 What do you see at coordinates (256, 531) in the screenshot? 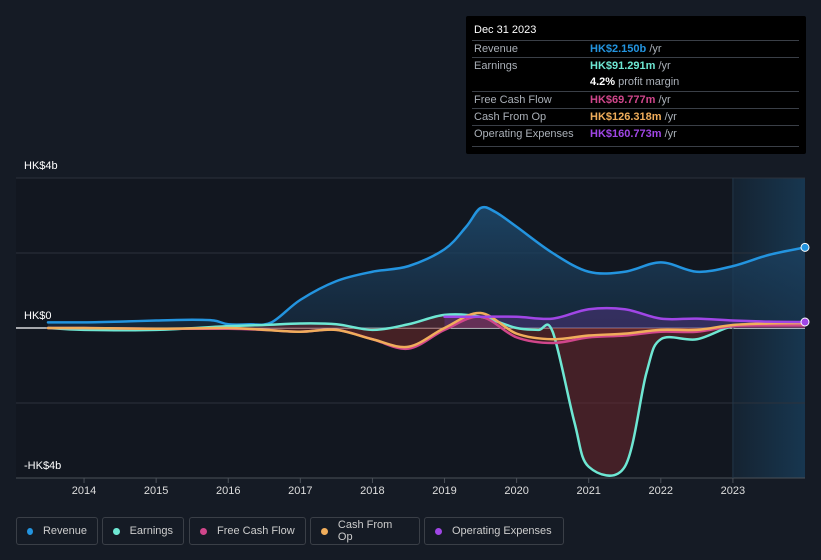
I see `legend-label: Free Cash Flow` at bounding box center [256, 531].